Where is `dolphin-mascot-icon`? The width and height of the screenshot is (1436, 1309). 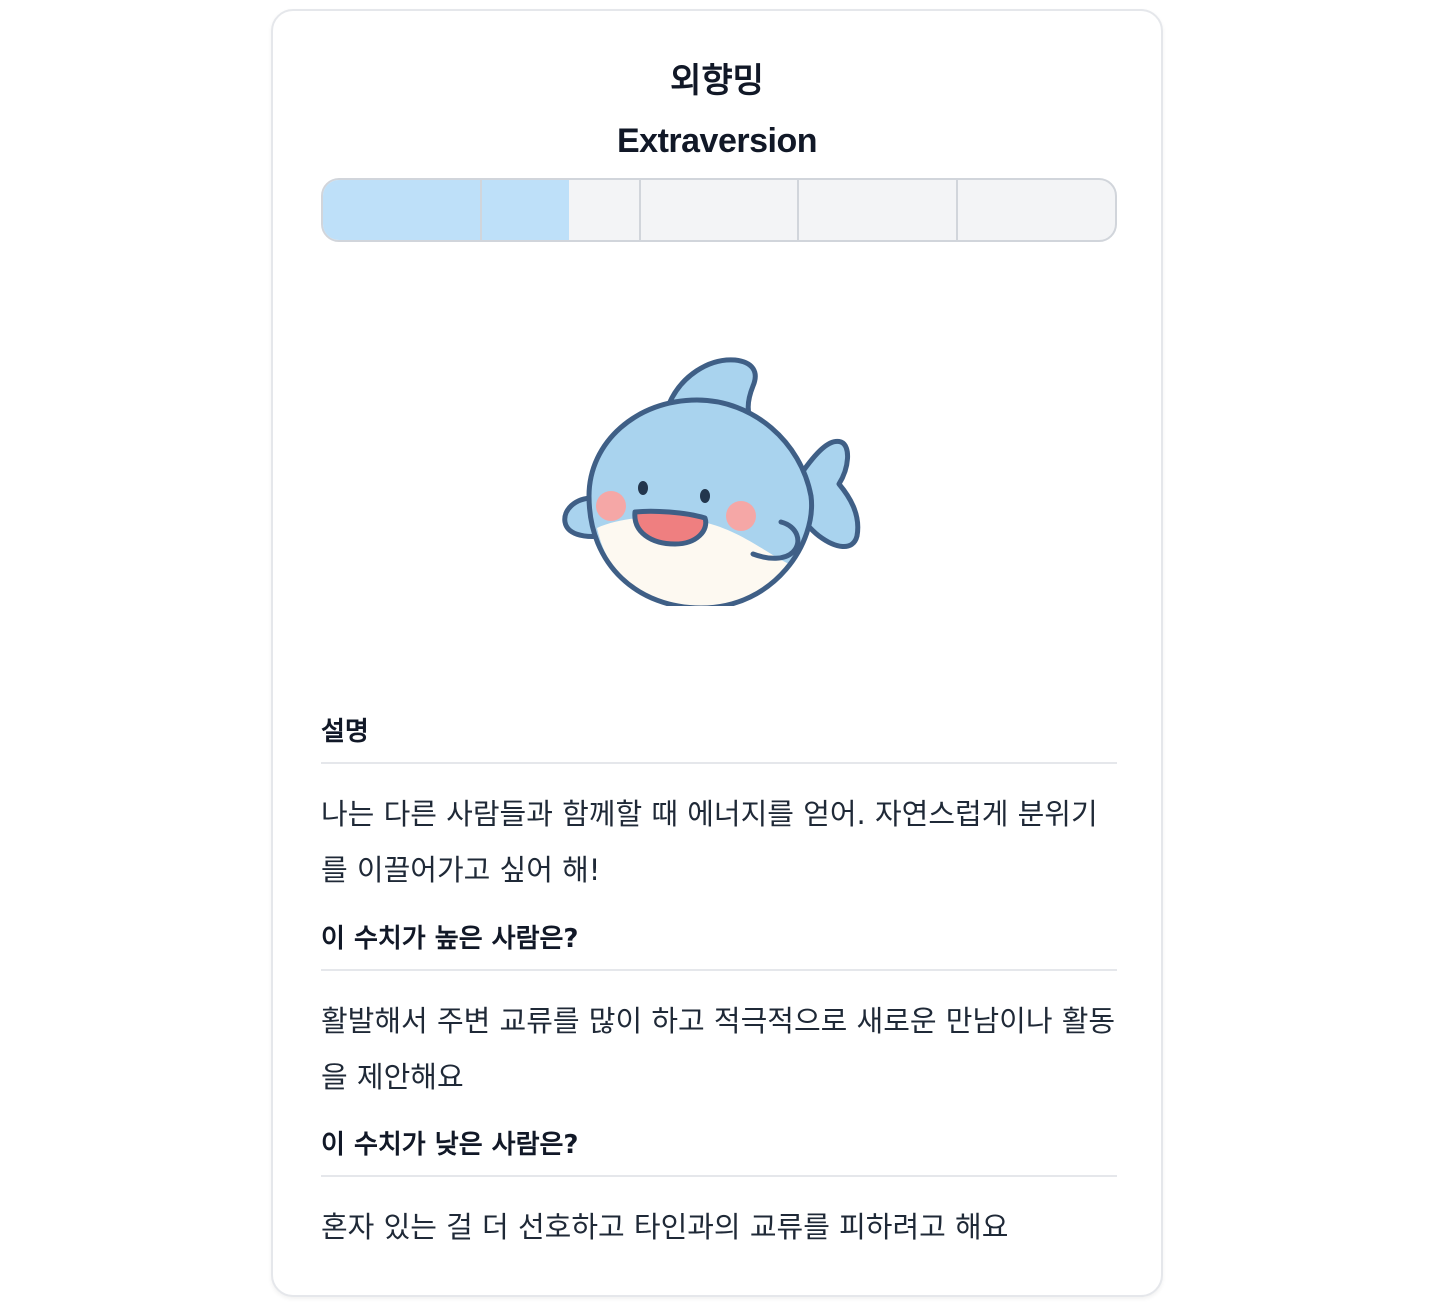
dolphin-mascot-icon is located at coordinates (711, 481).